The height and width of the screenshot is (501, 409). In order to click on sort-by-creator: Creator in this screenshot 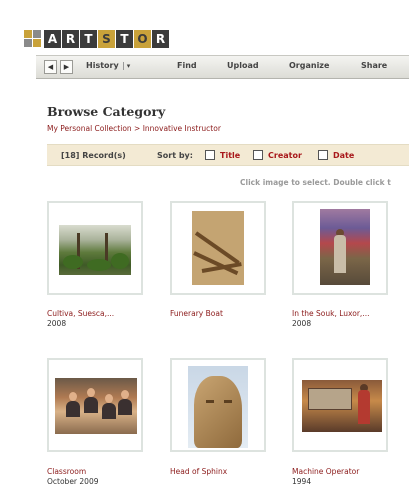, I will do `click(277, 155)`.